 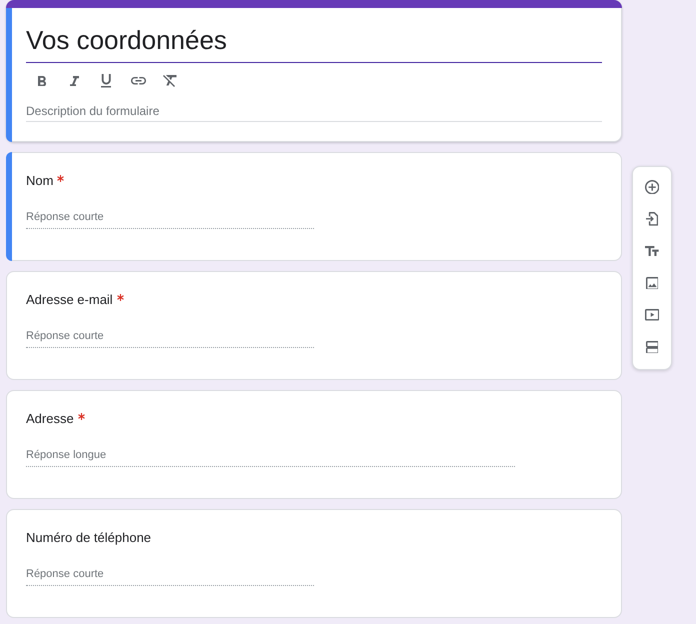 What do you see at coordinates (170, 81) in the screenshot?
I see `clear-formatting-icon` at bounding box center [170, 81].